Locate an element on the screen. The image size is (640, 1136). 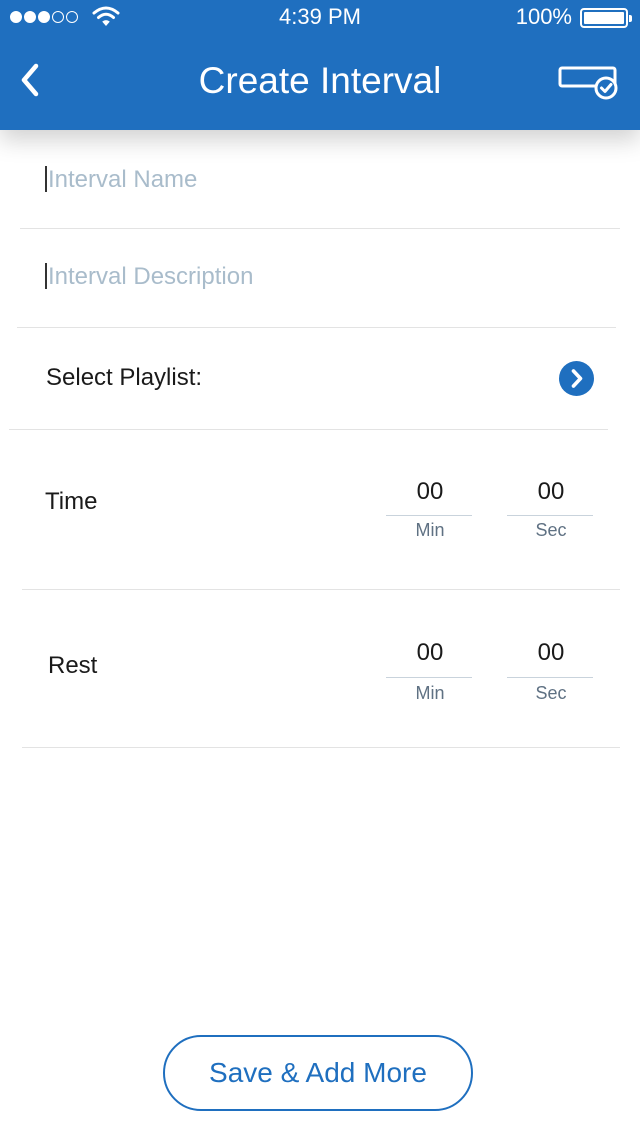
rest-label: Rest is located at coordinates (73, 665).